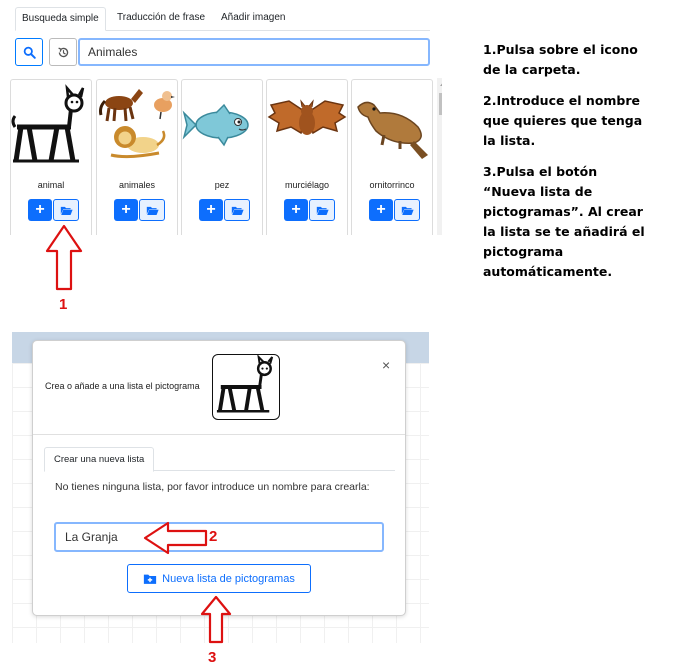 The width and height of the screenshot is (676, 672). I want to click on scroll-up-icon, so click(441, 83).